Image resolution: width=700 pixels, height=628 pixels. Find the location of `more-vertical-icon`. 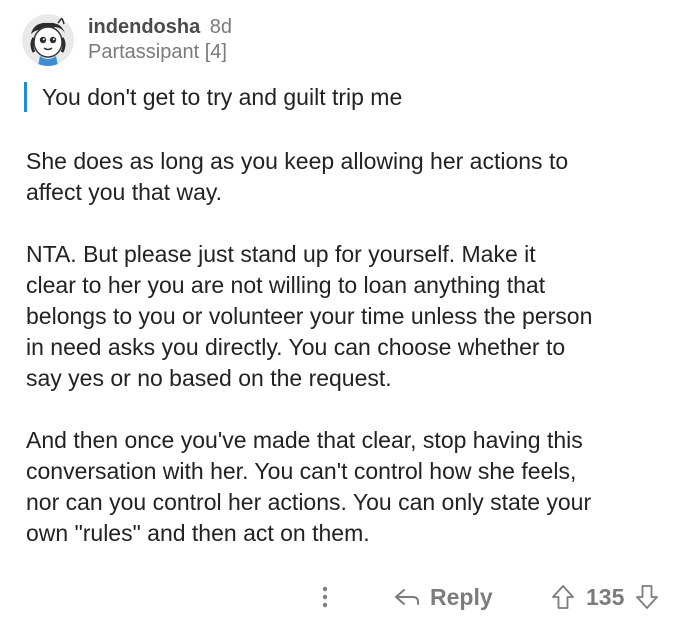

more-vertical-icon is located at coordinates (325, 597).